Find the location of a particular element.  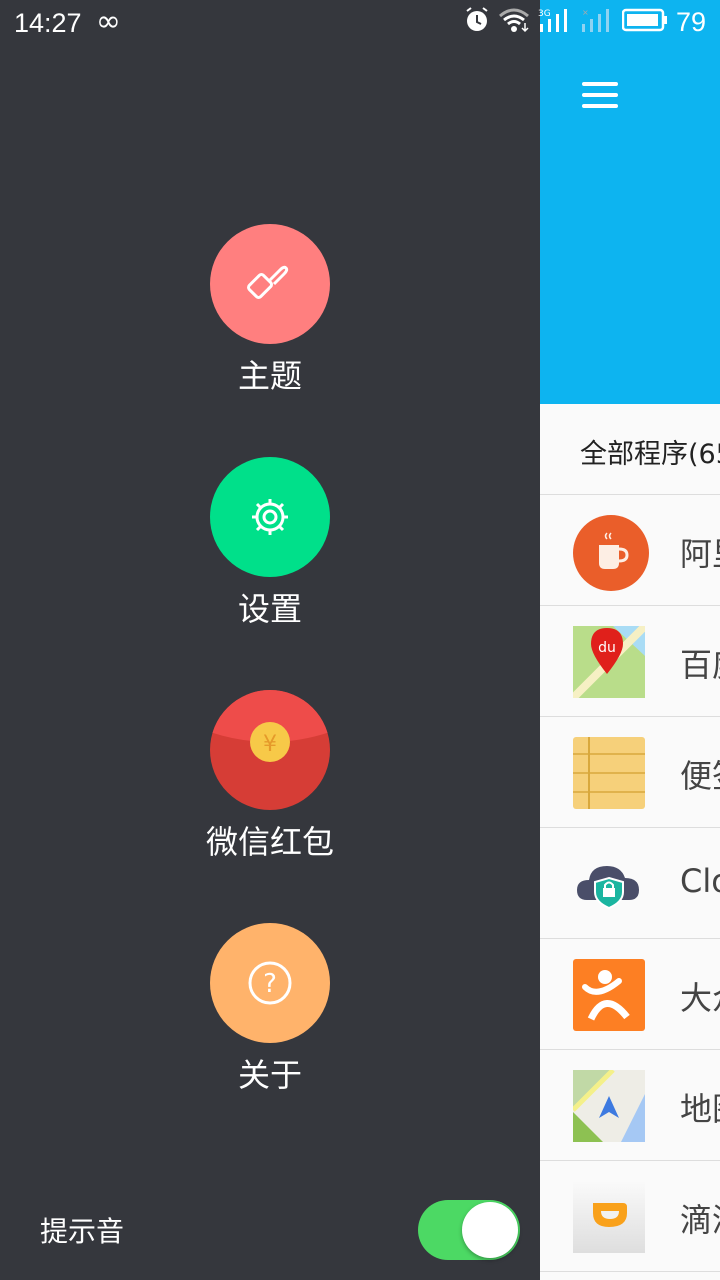

app-name: 大众 is located at coordinates (700, 998).